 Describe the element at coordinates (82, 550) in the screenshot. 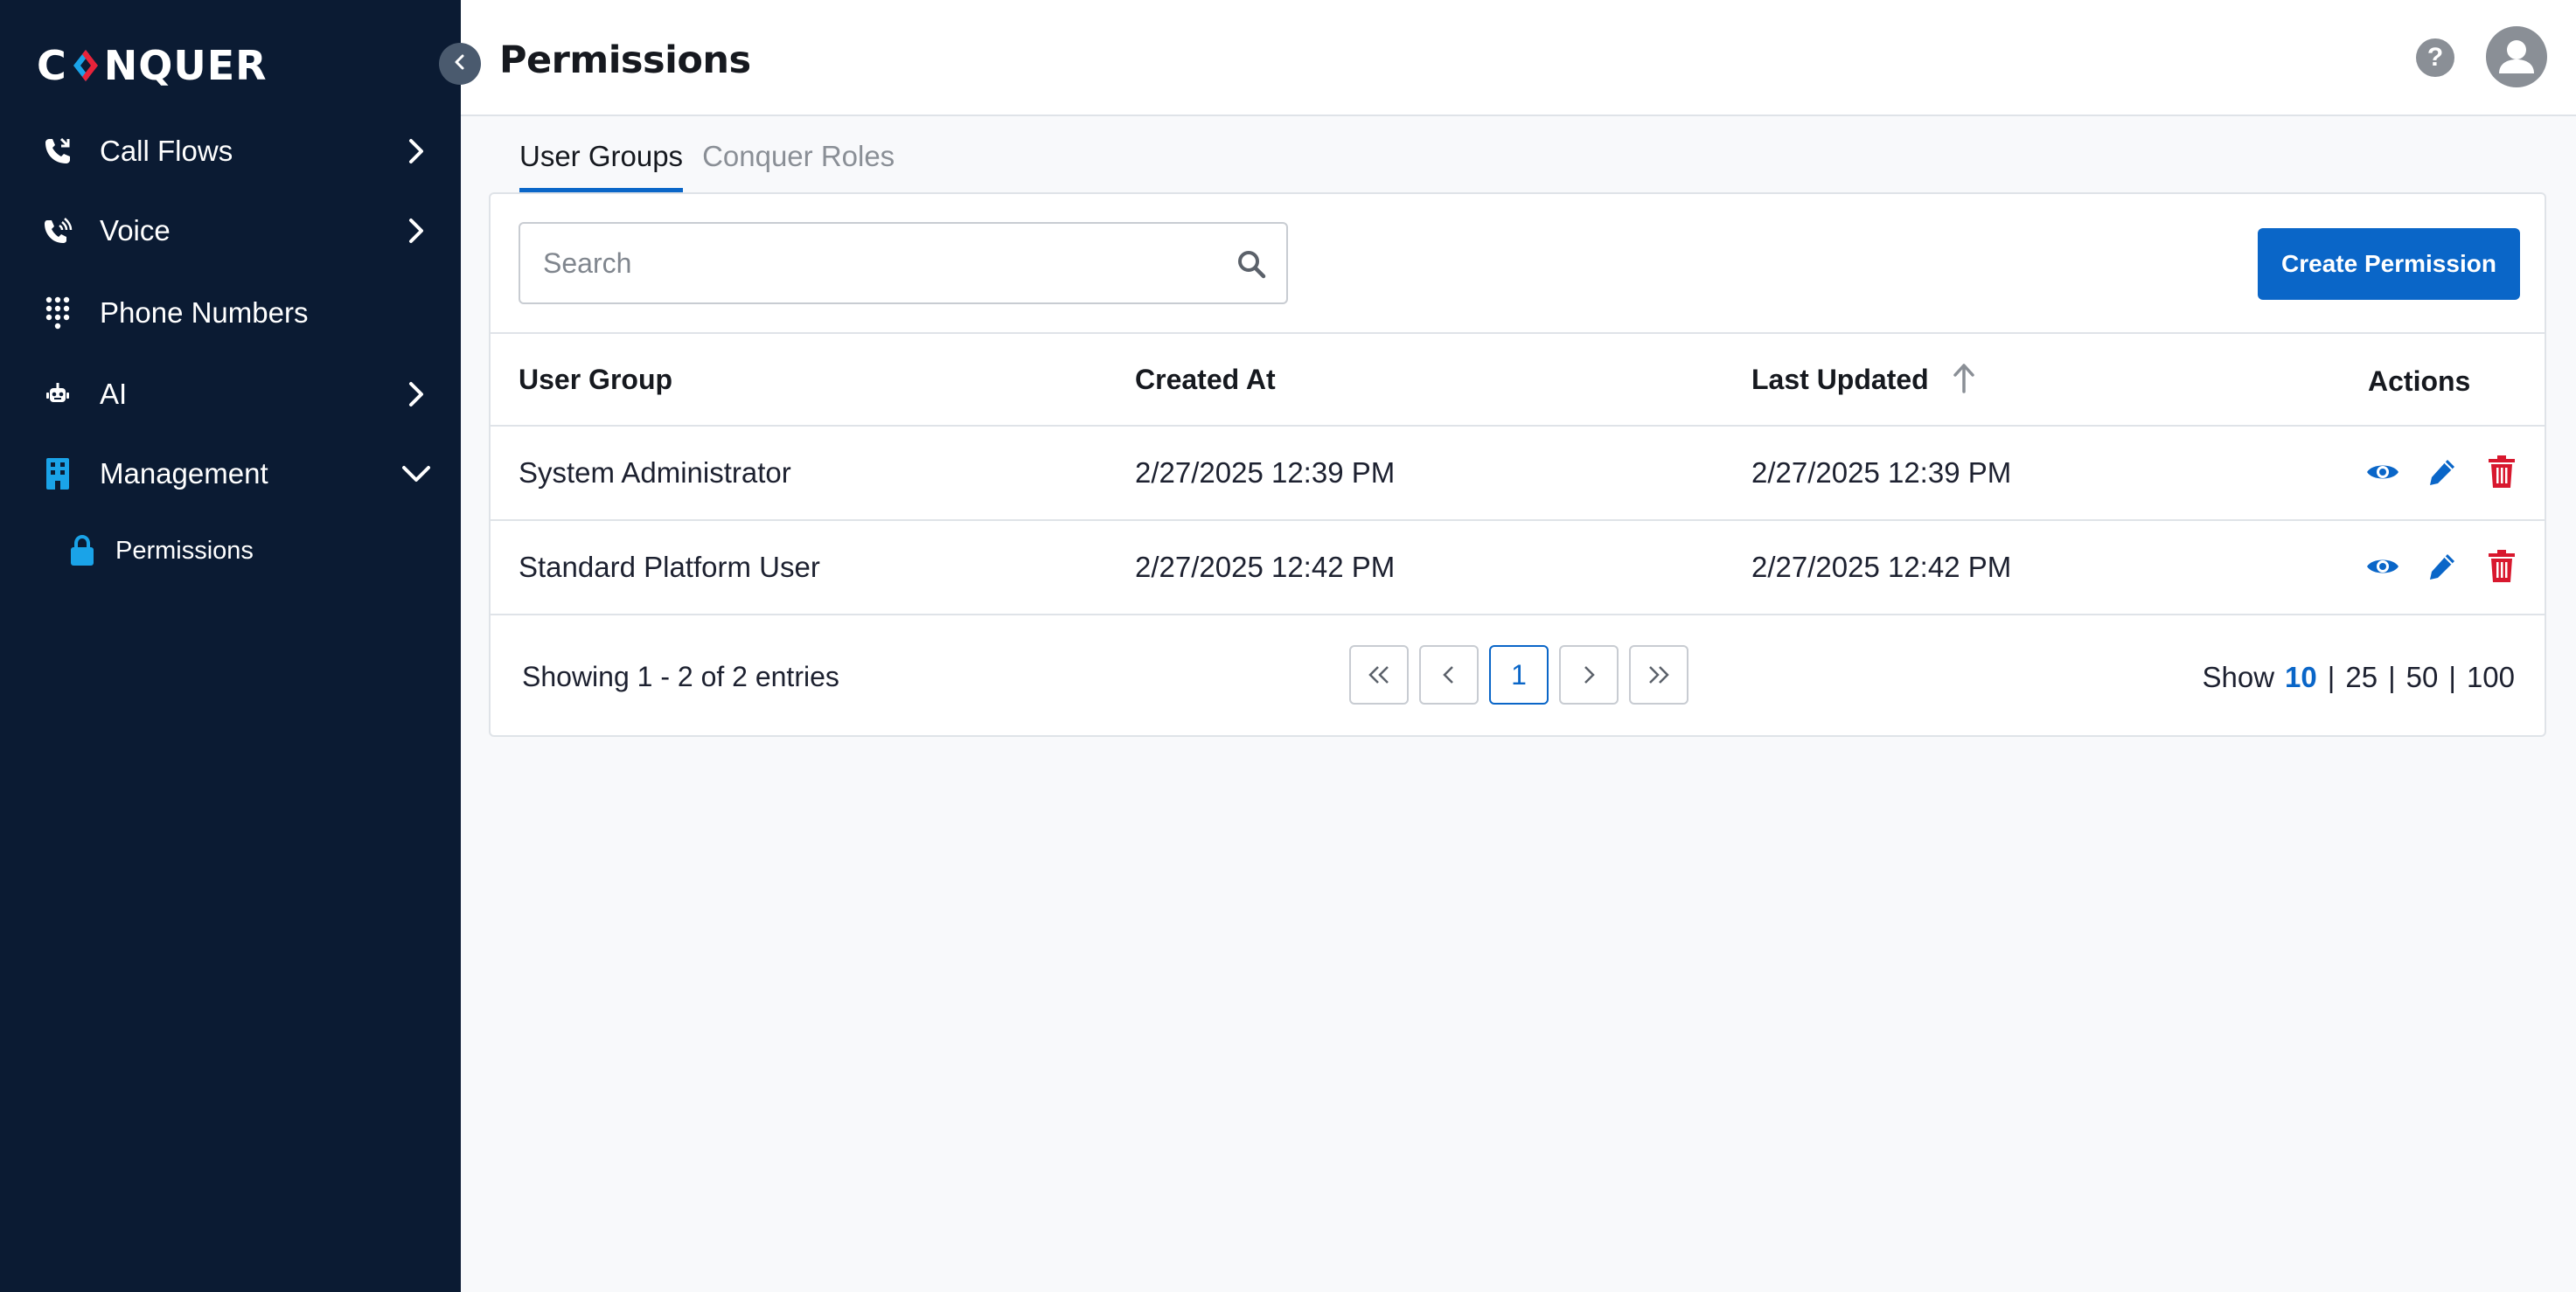

I see `lock-icon` at that location.